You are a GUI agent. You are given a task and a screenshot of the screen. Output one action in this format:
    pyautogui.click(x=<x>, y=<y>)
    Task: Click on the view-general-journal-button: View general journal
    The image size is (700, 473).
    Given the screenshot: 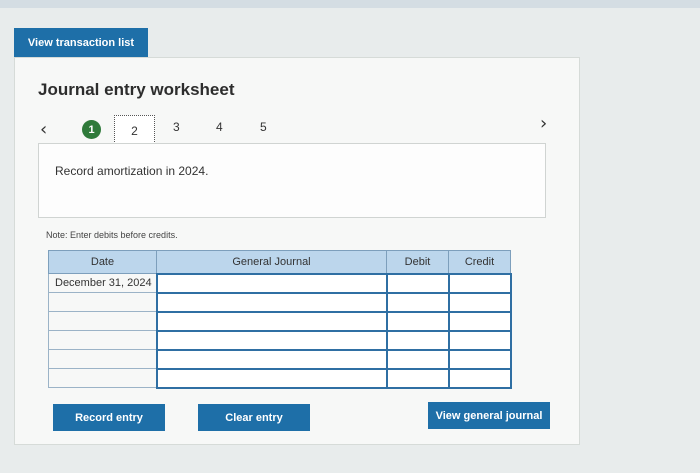 What is the action you would take?
    pyautogui.click(x=489, y=415)
    